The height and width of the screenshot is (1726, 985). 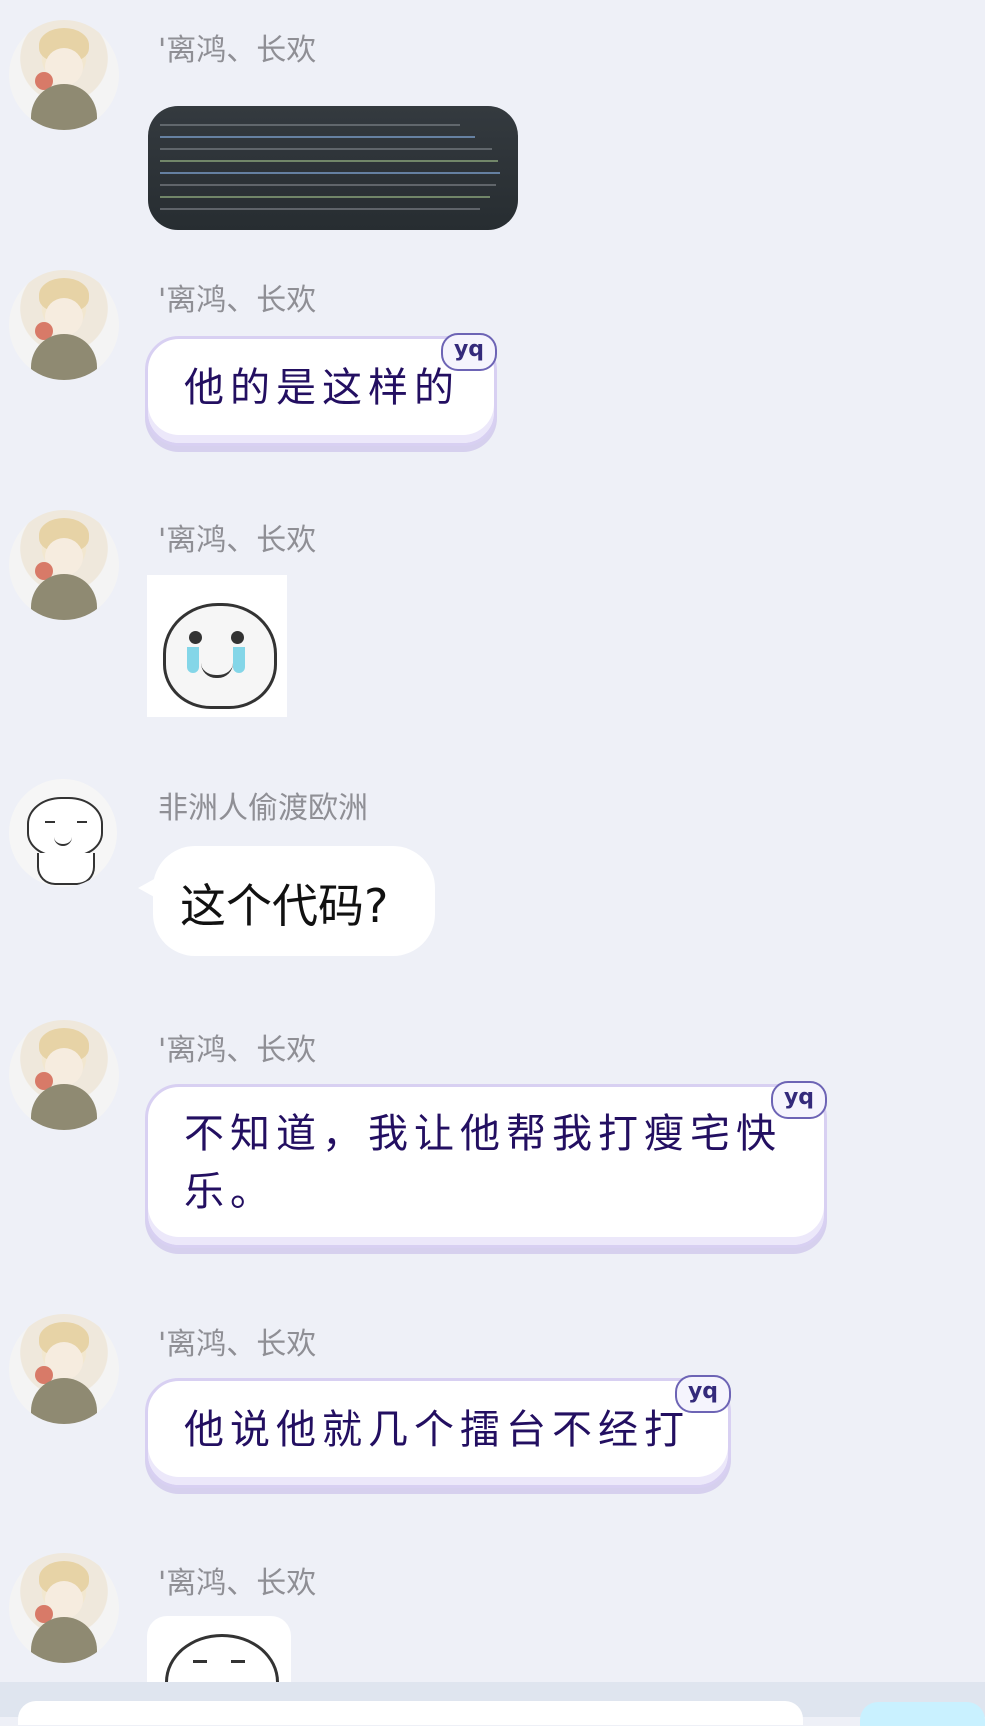 What do you see at coordinates (410, 1713) in the screenshot?
I see `message-input` at bounding box center [410, 1713].